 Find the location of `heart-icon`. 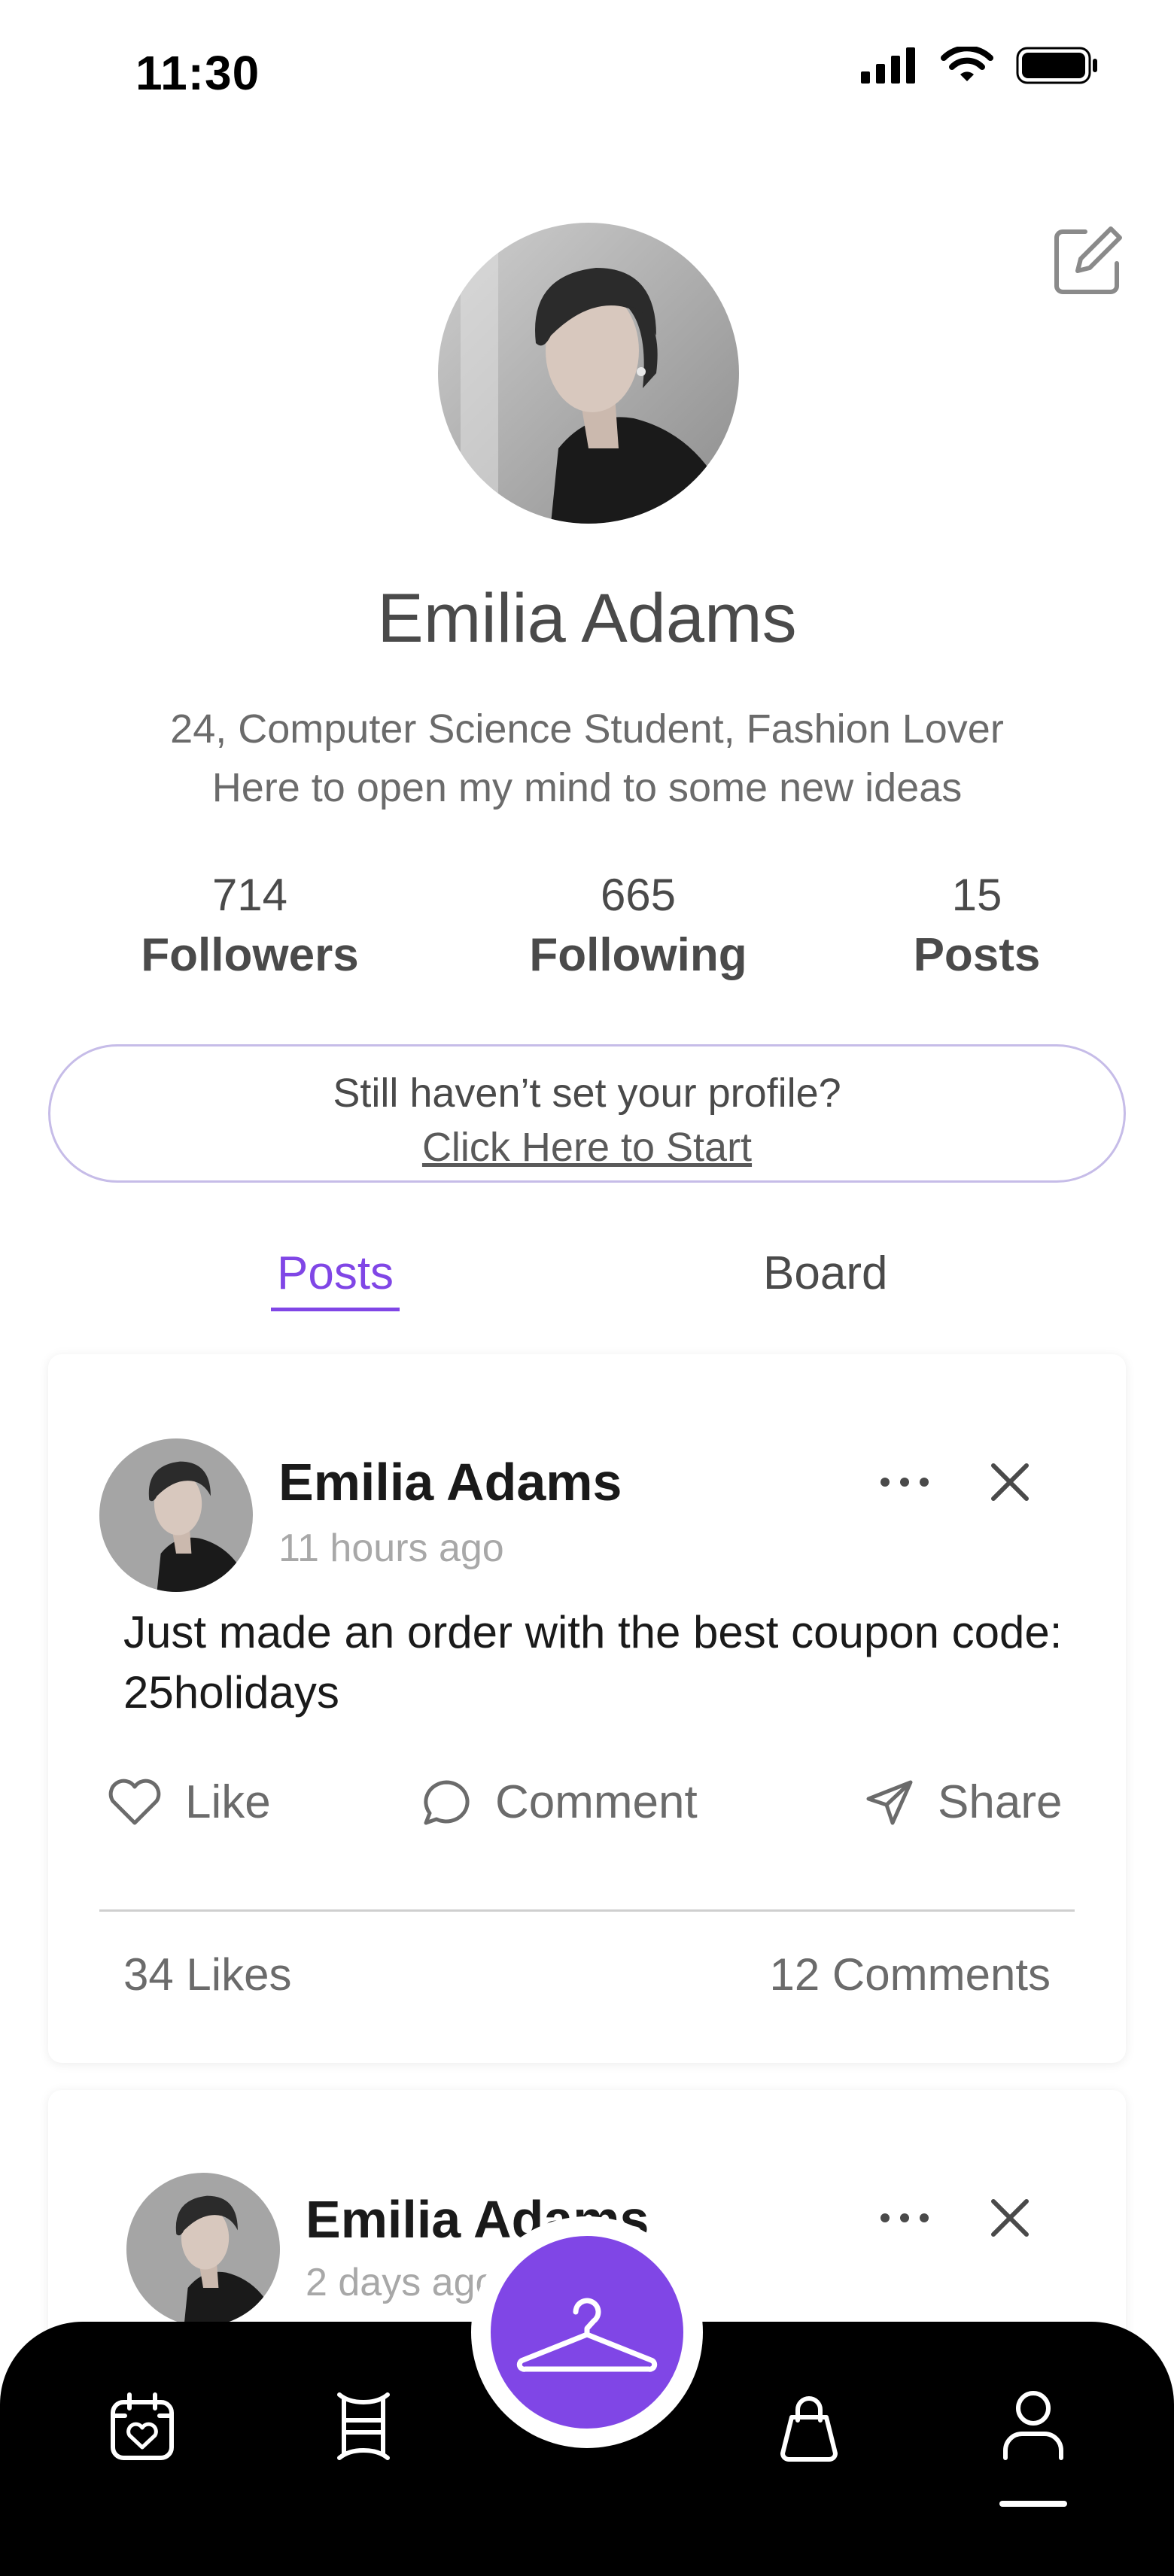

heart-icon is located at coordinates (134, 1802).